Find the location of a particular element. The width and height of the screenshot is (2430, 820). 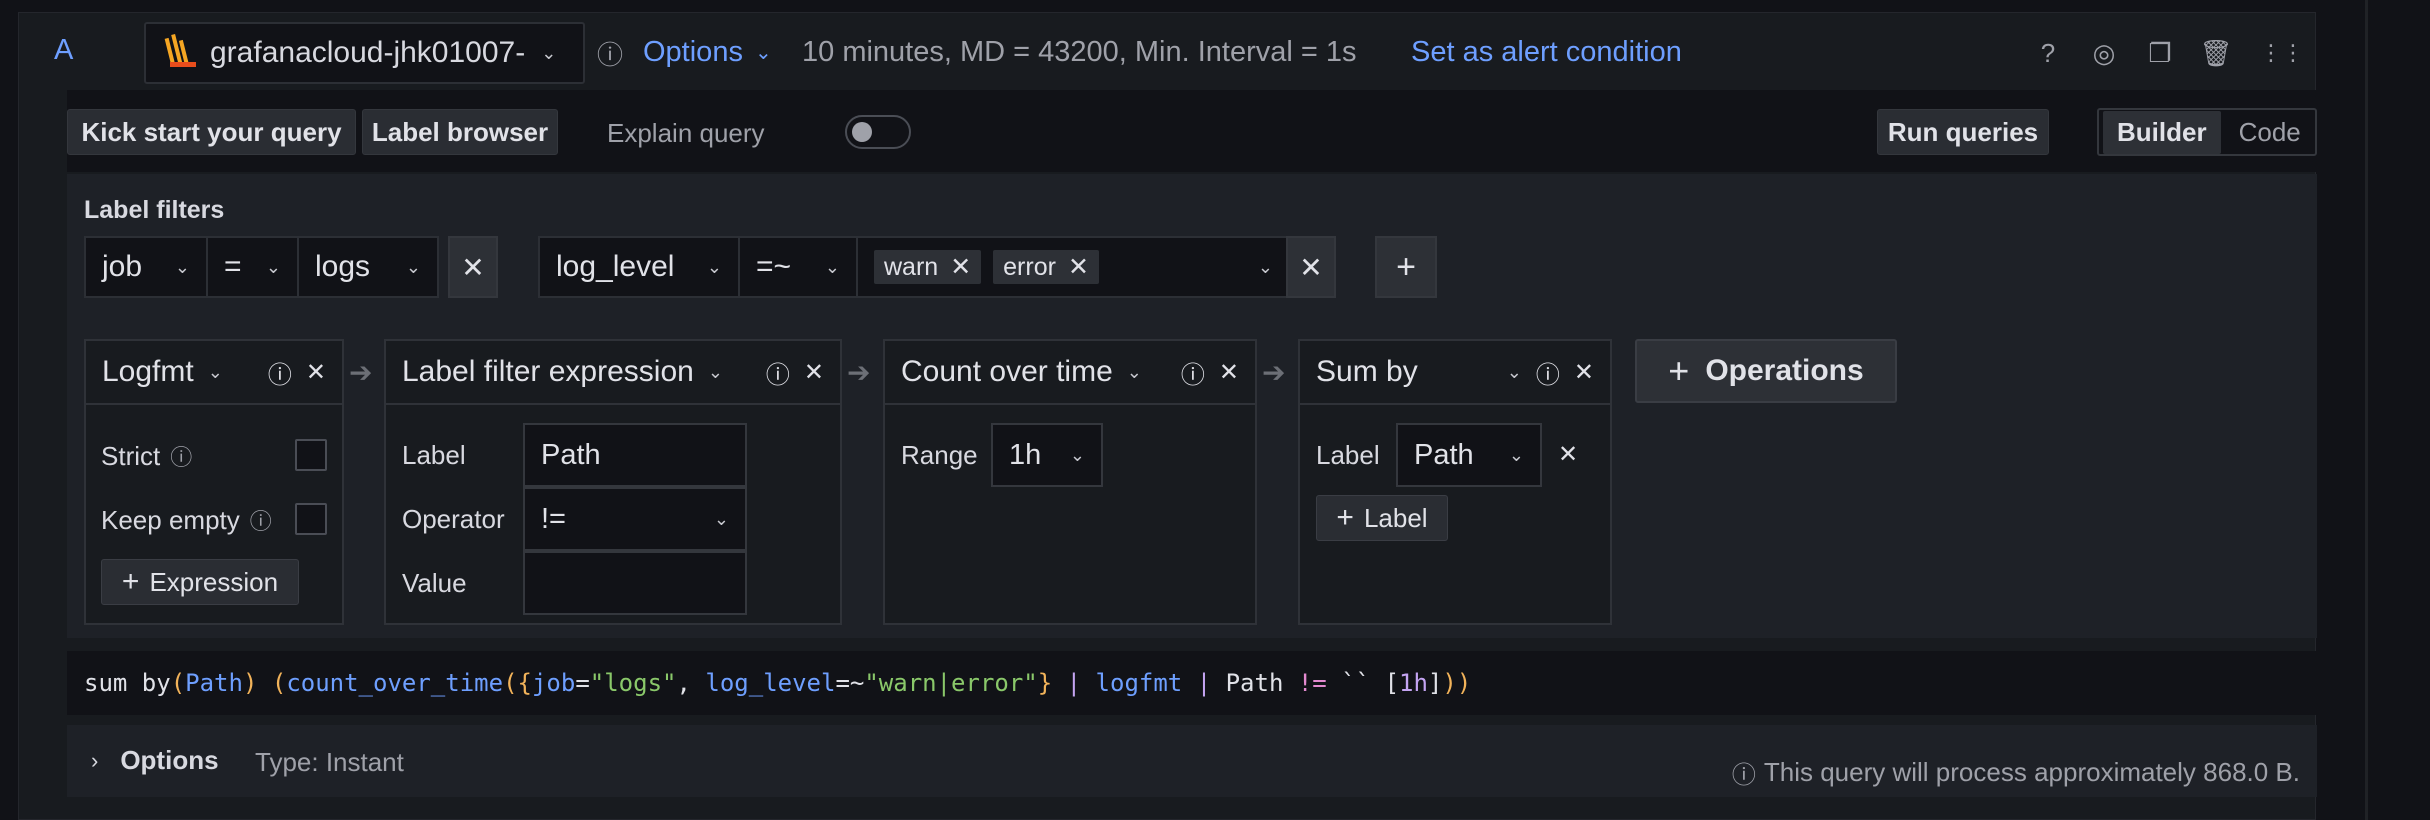

chevron-right-icon: › is located at coordinates (95, 760).